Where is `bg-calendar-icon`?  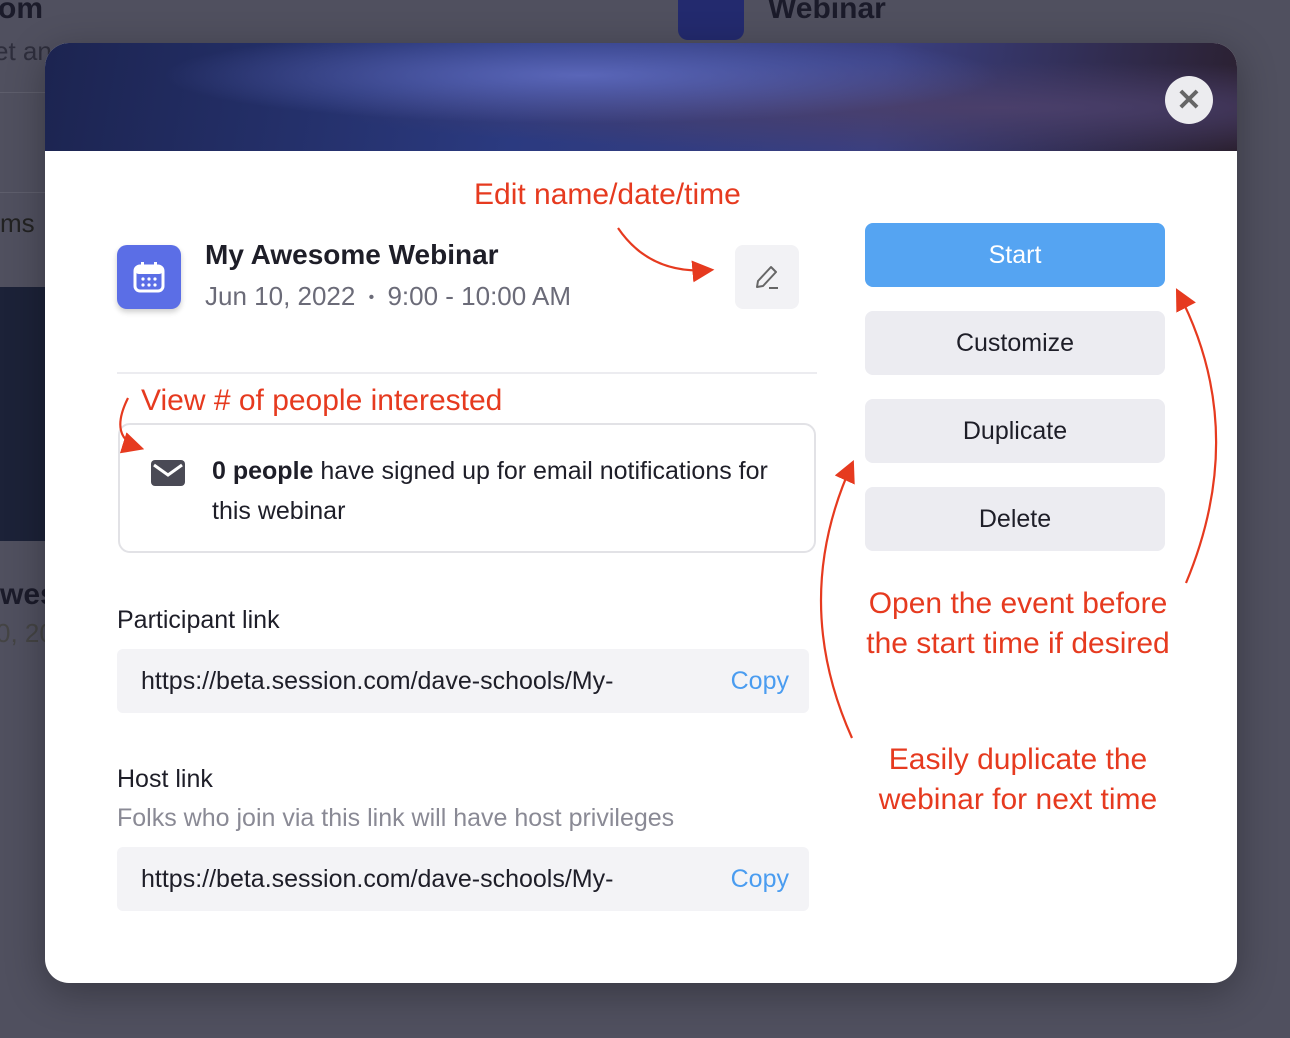 bg-calendar-icon is located at coordinates (711, 20).